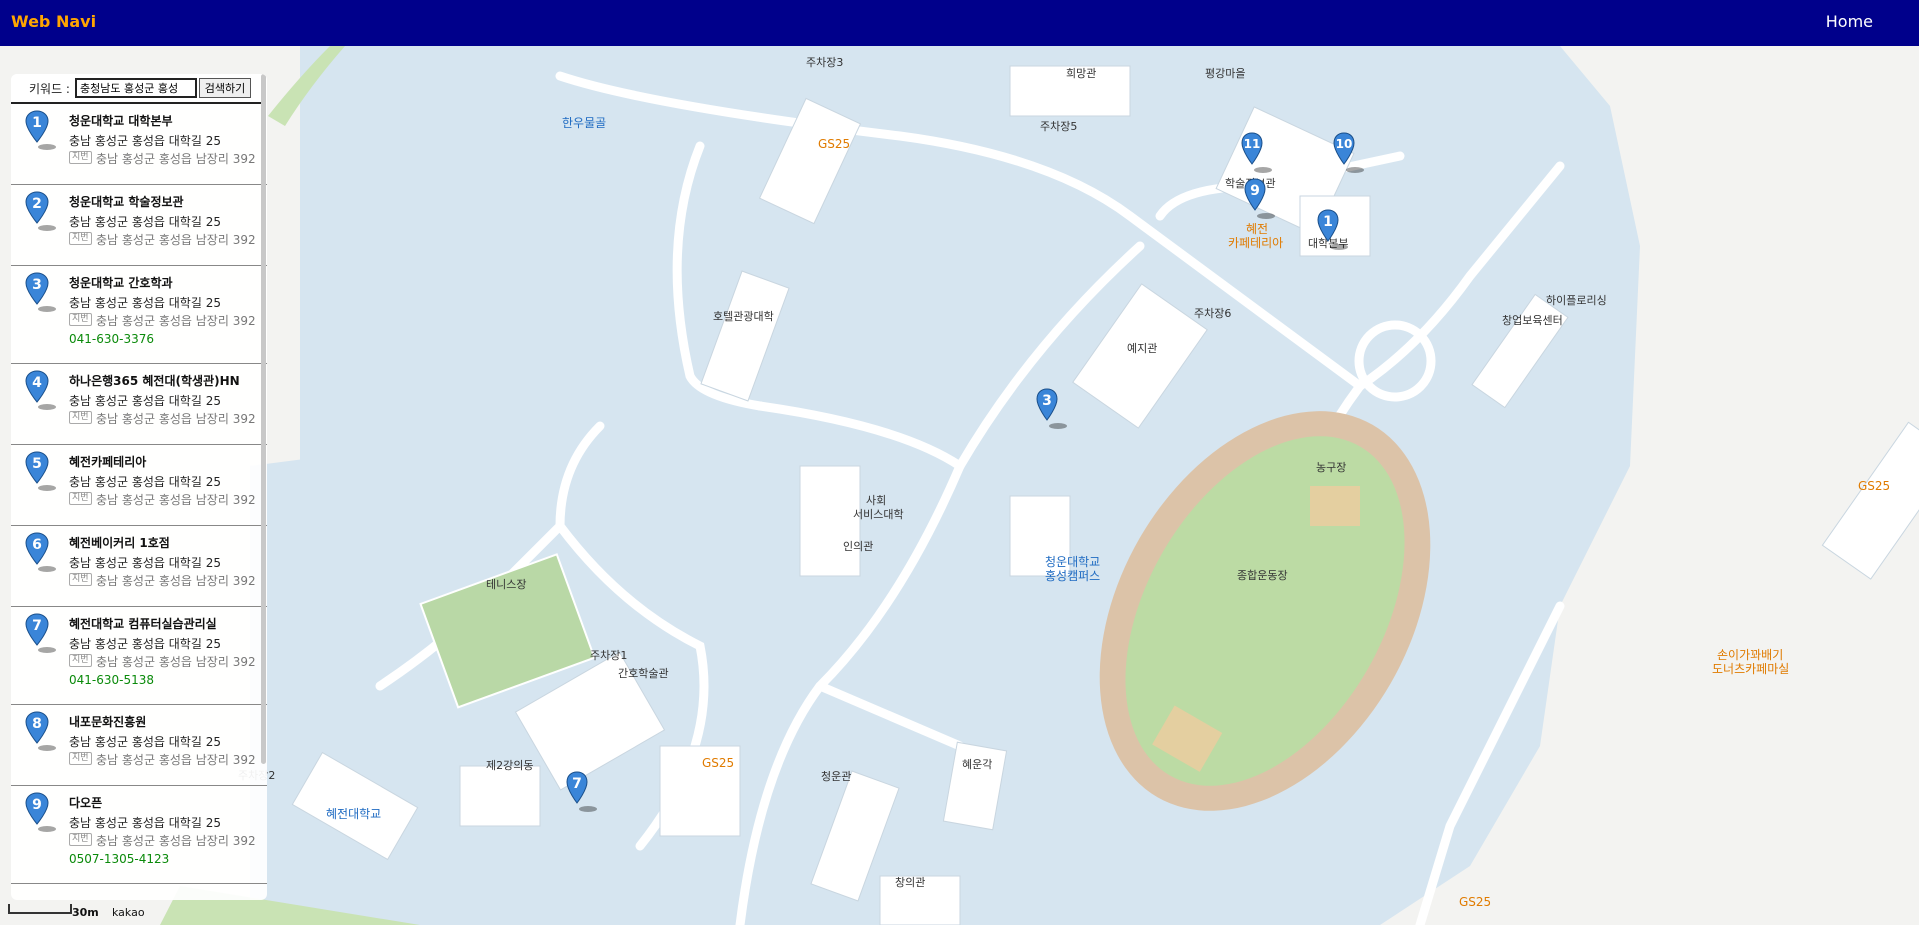 The height and width of the screenshot is (925, 1919). Describe the element at coordinates (643, 673) in the screenshot. I see `map-label-ganho: 간호학술관` at that location.